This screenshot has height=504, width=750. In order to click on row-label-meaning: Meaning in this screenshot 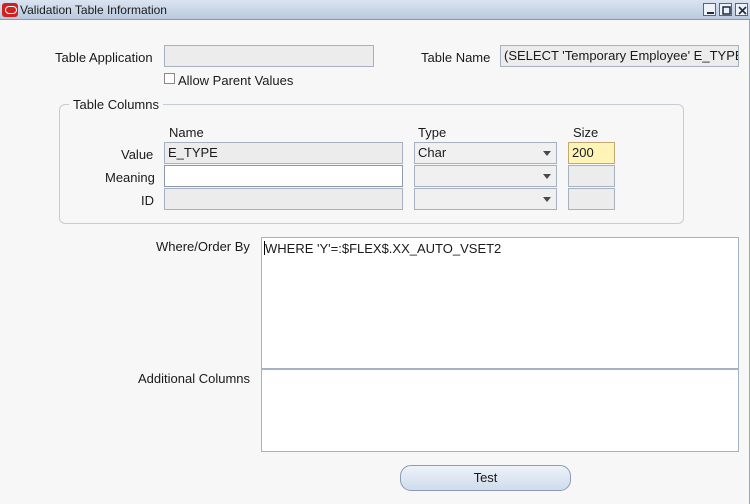, I will do `click(130, 177)`.